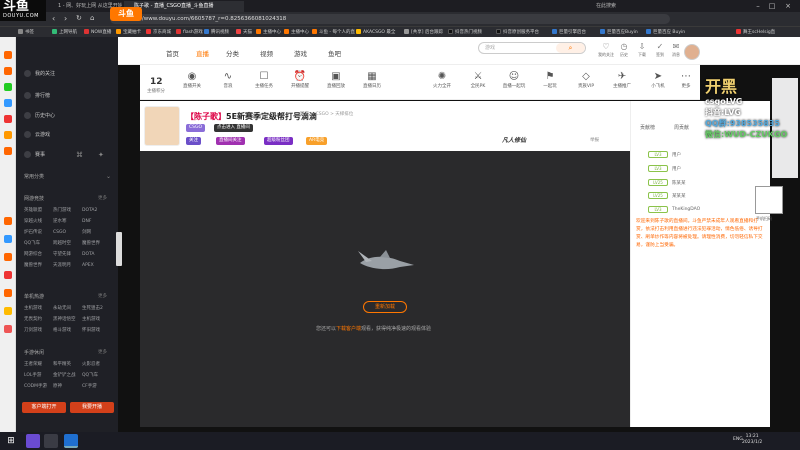  What do you see at coordinates (372, 80) in the screenshot?
I see `toolbar-item: ▦ 直播日历` at bounding box center [372, 80].